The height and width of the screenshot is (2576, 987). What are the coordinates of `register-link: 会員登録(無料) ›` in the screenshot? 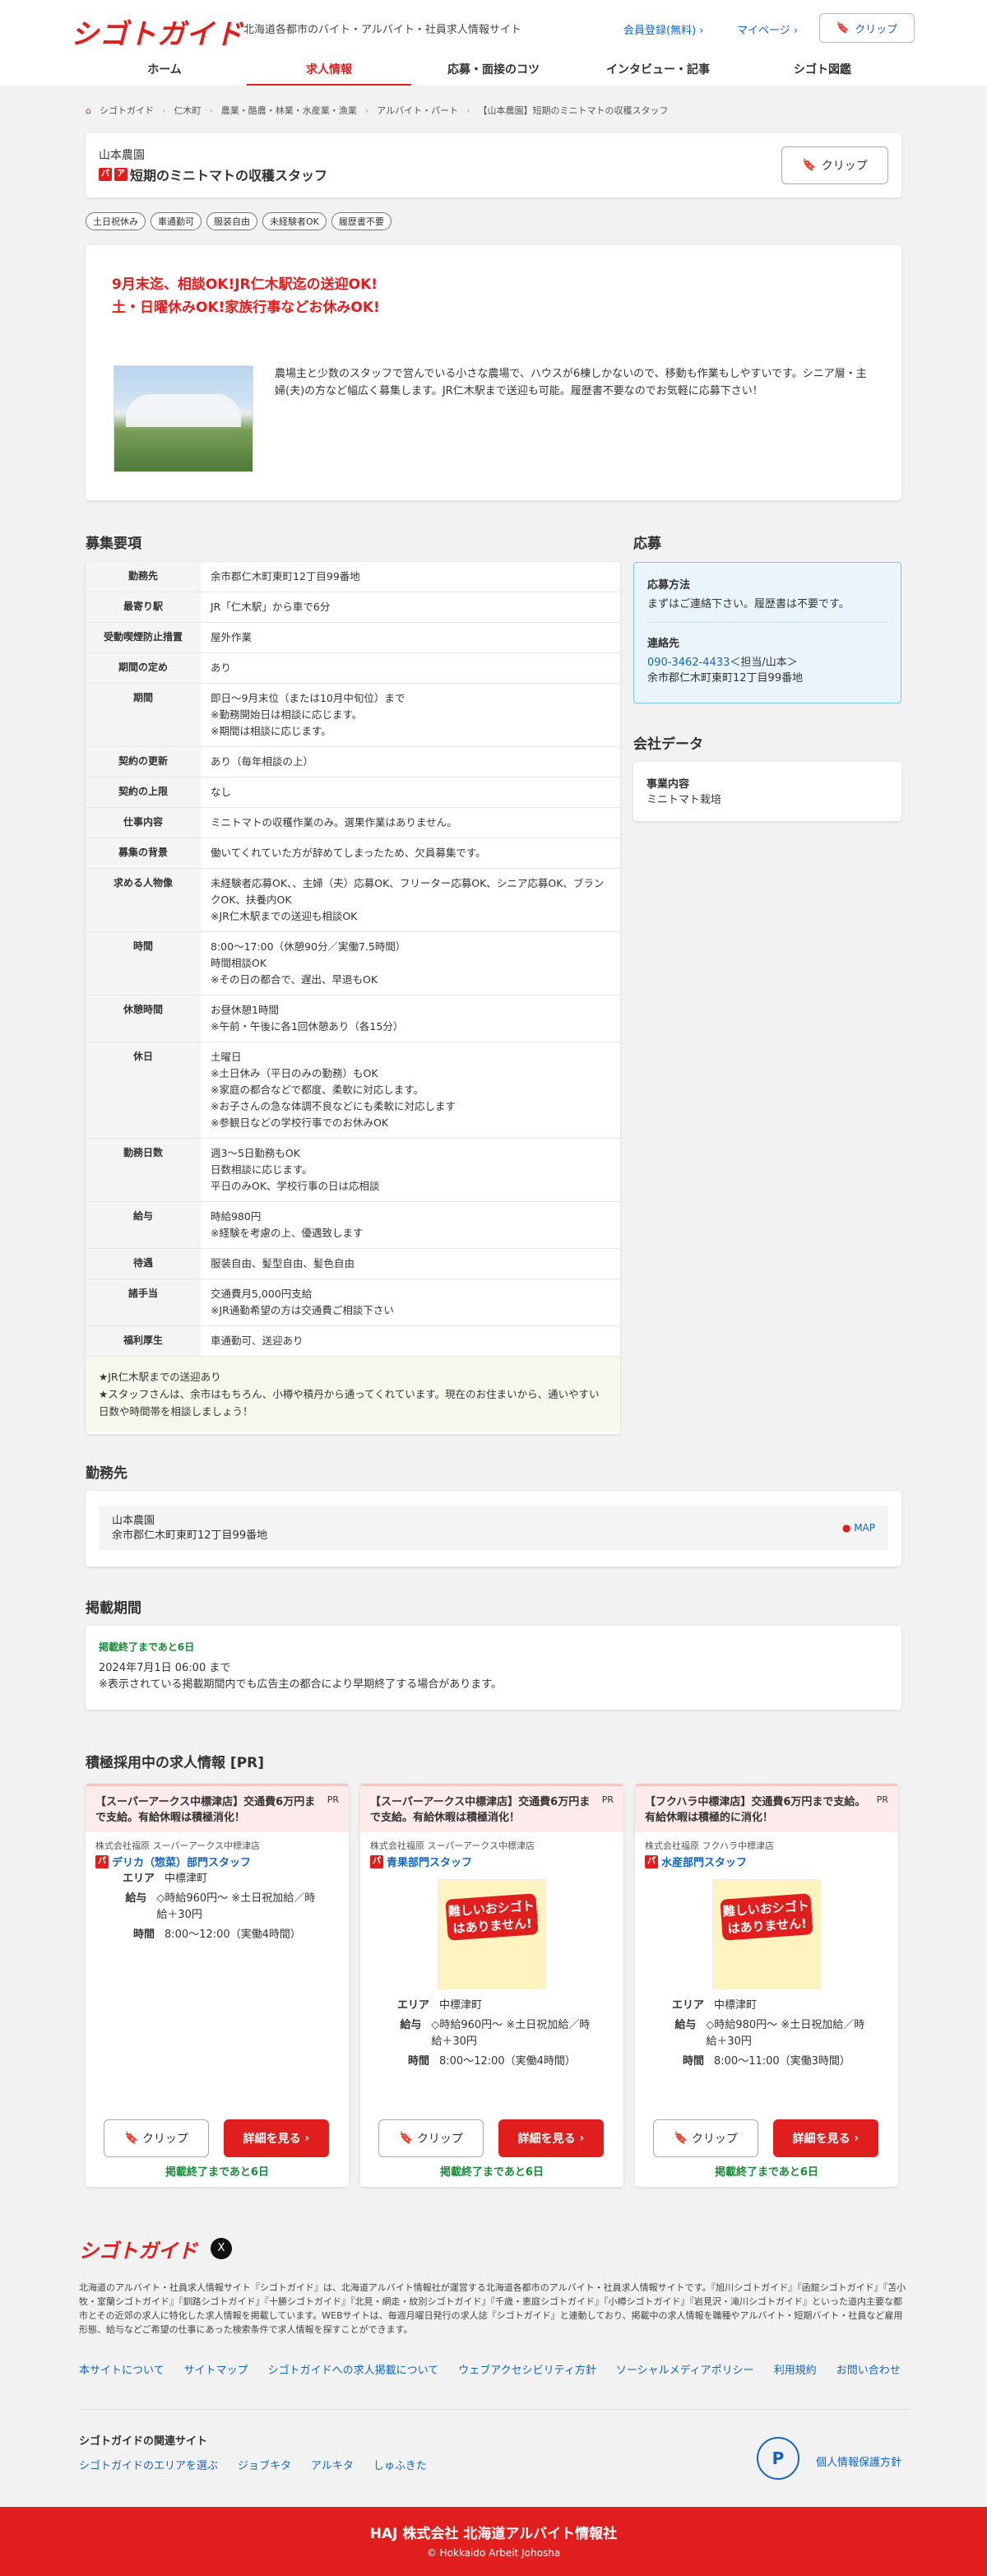 It's located at (663, 29).